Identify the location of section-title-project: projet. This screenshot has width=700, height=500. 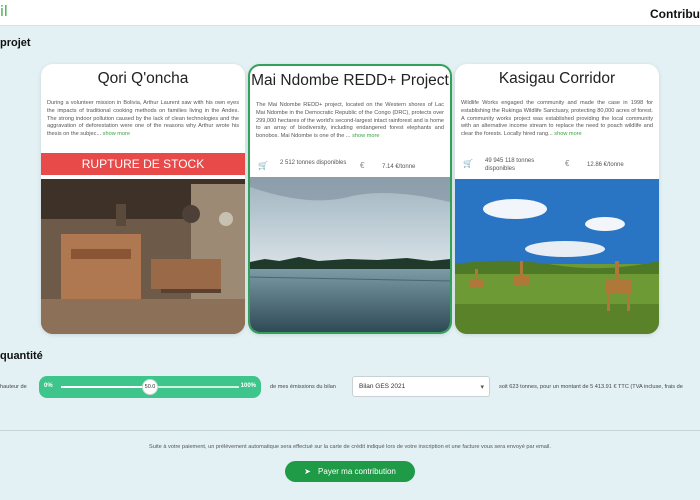
(15, 43).